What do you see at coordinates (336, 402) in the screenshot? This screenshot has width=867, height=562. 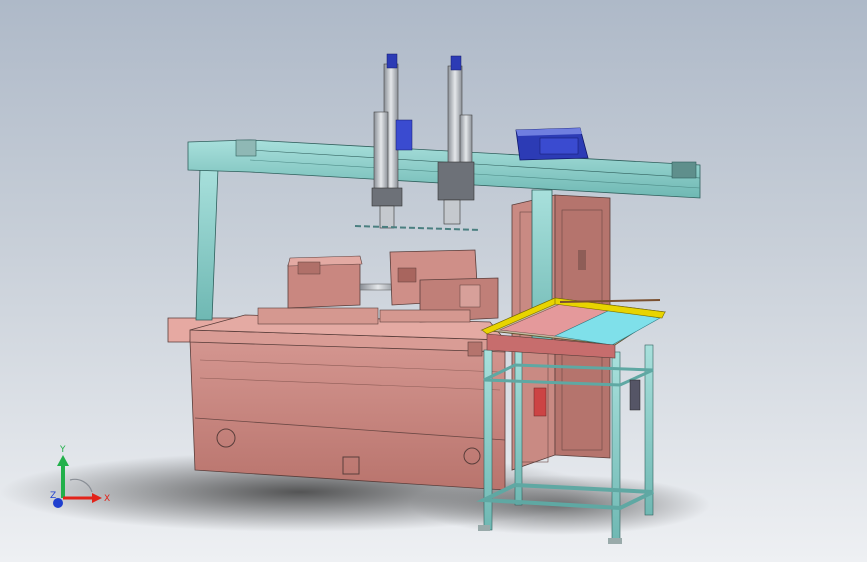 I see `machine-base` at bounding box center [336, 402].